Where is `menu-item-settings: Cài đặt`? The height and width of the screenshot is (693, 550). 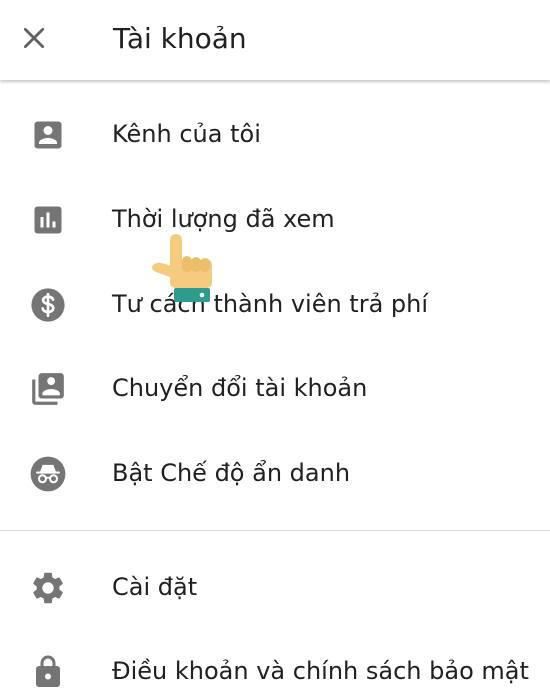 menu-item-settings: Cài đặt is located at coordinates (275, 587).